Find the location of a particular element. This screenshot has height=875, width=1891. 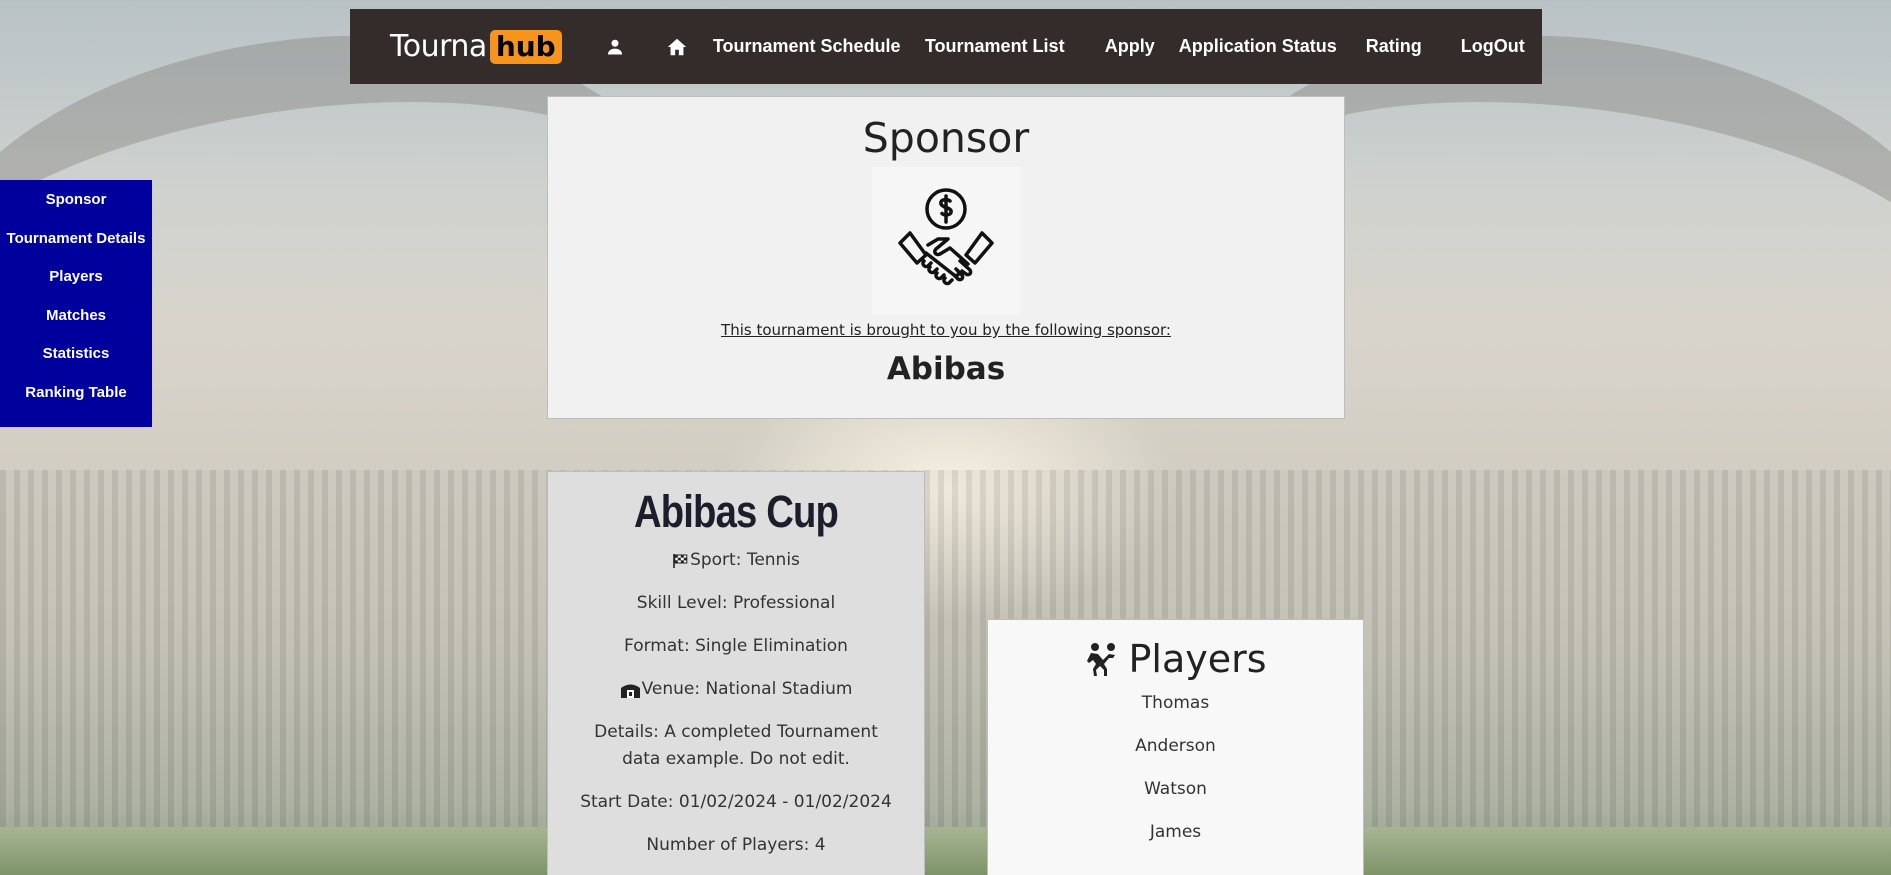

user-icon is located at coordinates (615, 46).